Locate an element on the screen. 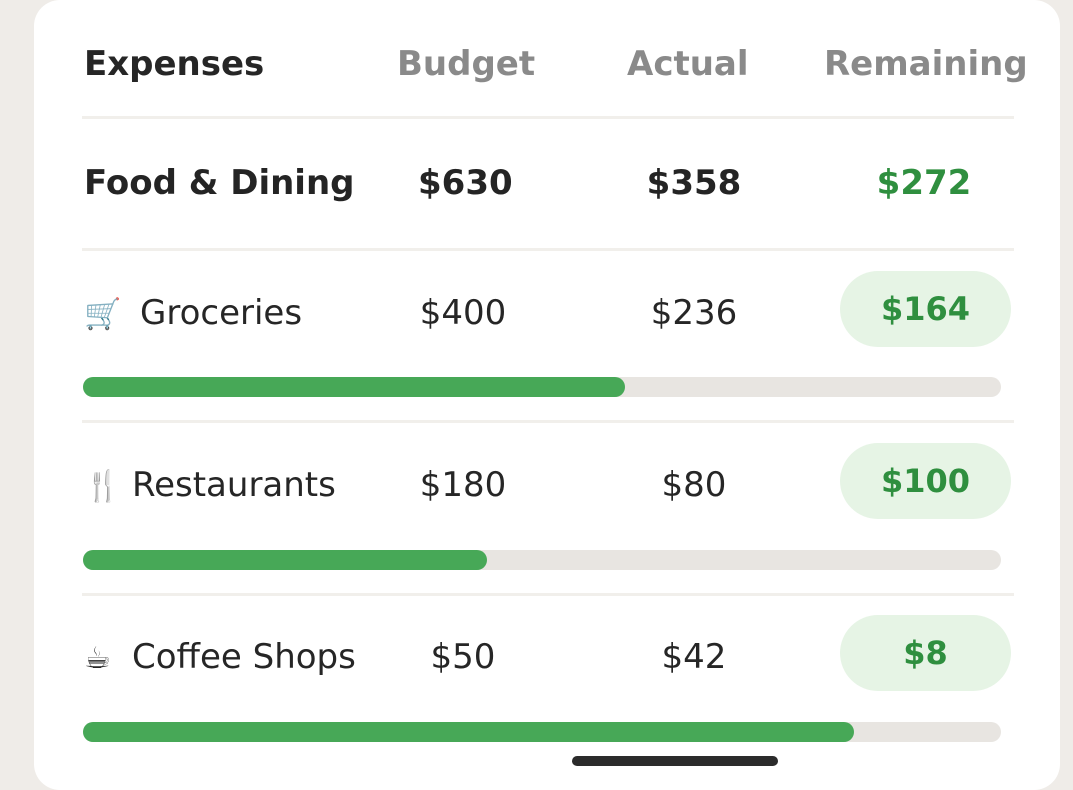 The height and width of the screenshot is (790, 1073). remaining-badge: $164 is located at coordinates (925, 309).